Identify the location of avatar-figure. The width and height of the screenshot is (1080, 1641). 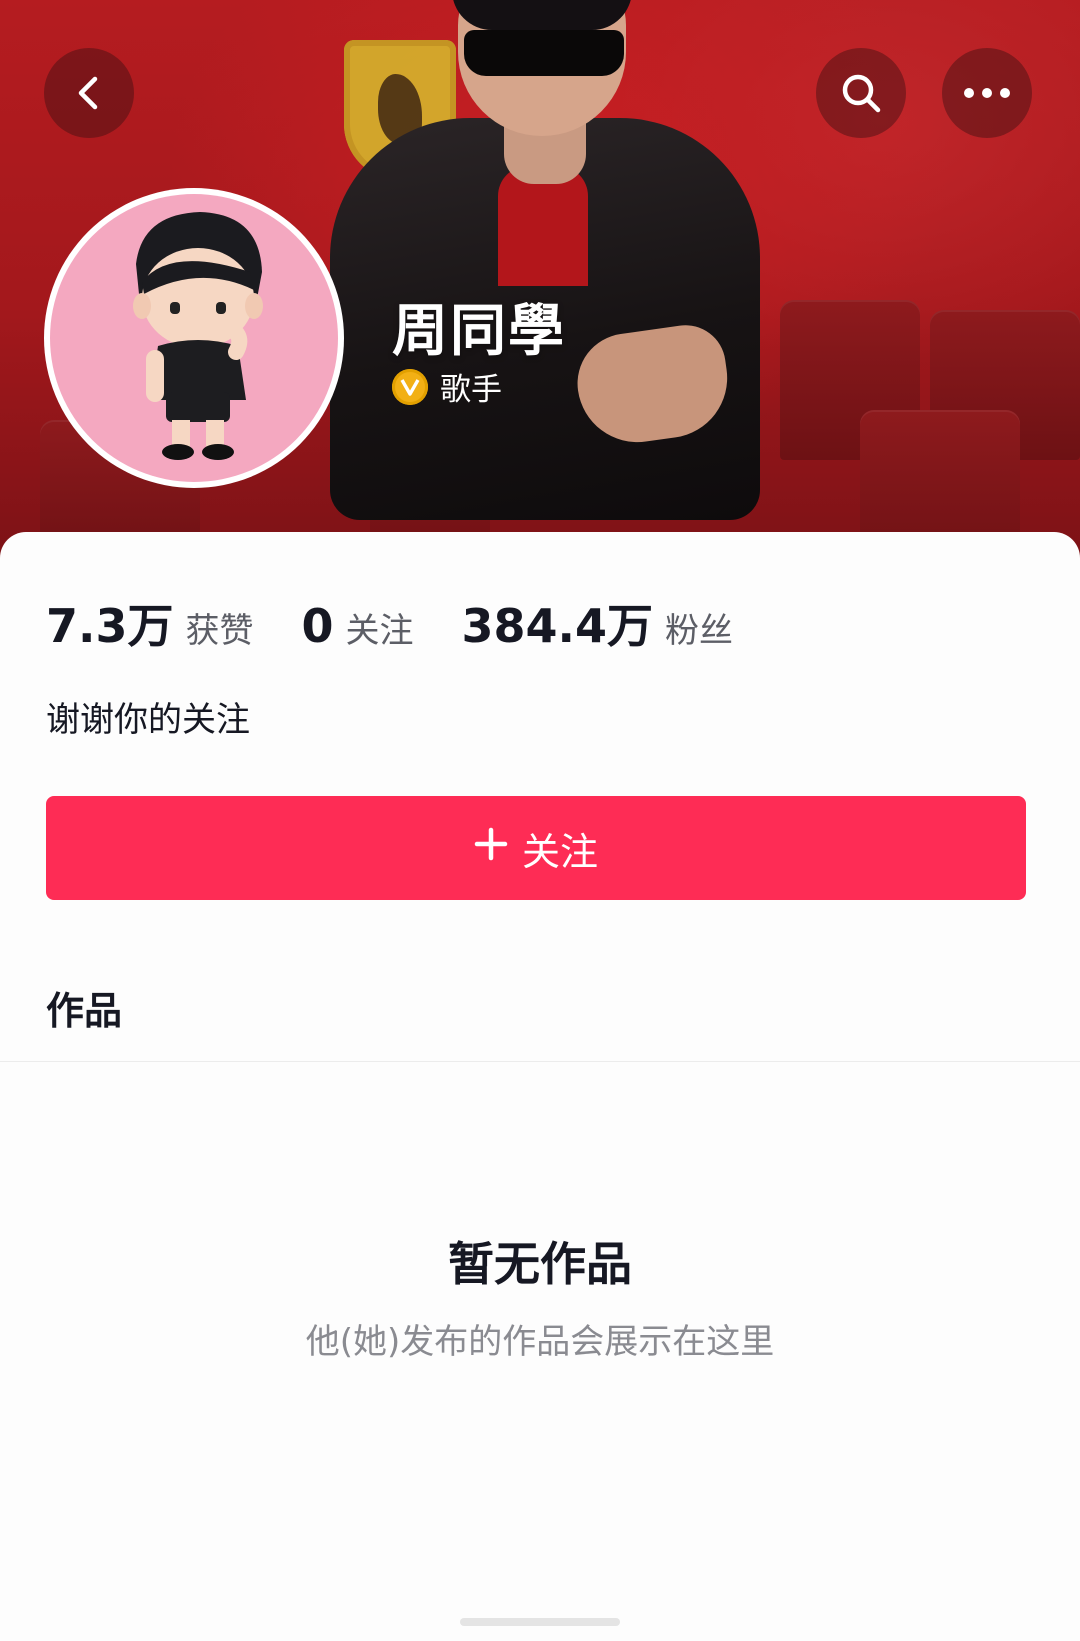
(194, 338).